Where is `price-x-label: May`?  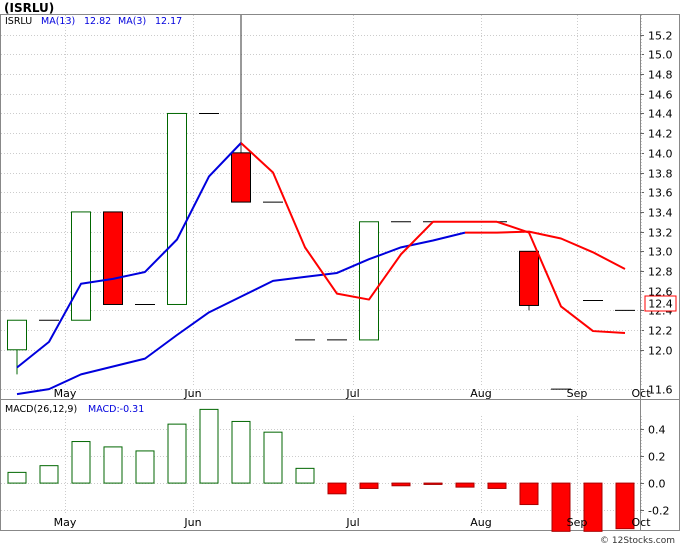 price-x-label: May is located at coordinates (65, 393).